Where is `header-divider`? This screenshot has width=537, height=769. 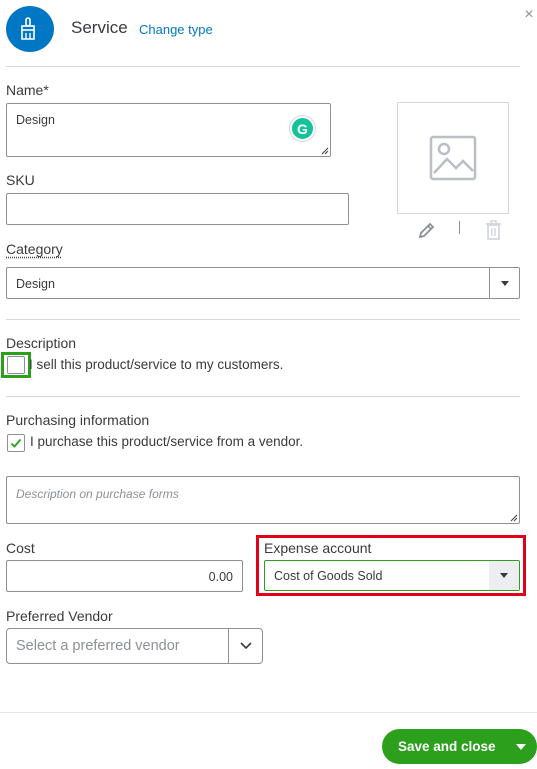 header-divider is located at coordinates (263, 66).